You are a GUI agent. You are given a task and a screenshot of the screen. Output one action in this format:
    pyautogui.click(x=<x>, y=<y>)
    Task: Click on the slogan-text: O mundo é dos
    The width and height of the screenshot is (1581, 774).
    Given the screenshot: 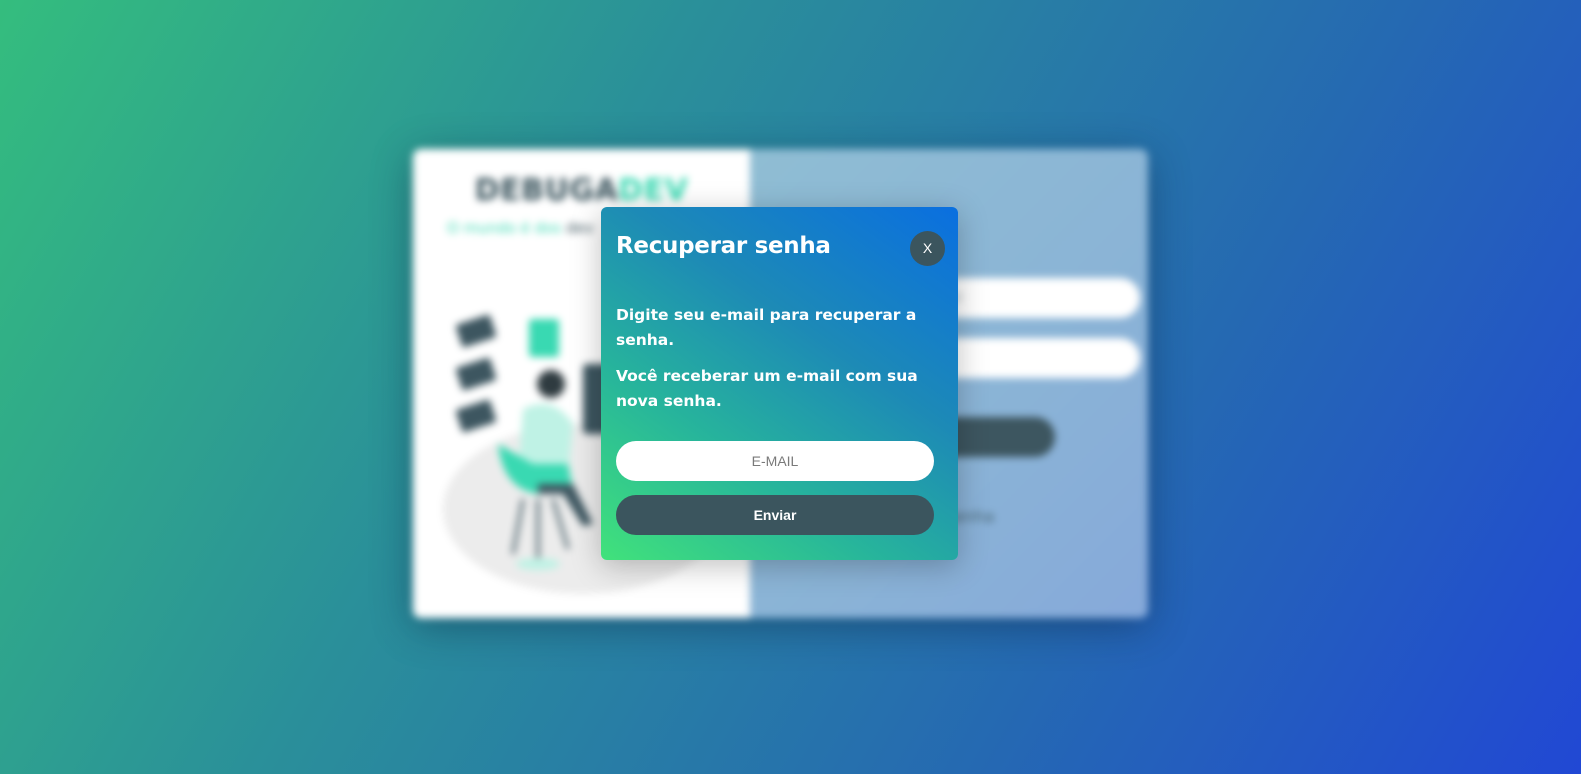 What is the action you would take?
    pyautogui.click(x=506, y=228)
    